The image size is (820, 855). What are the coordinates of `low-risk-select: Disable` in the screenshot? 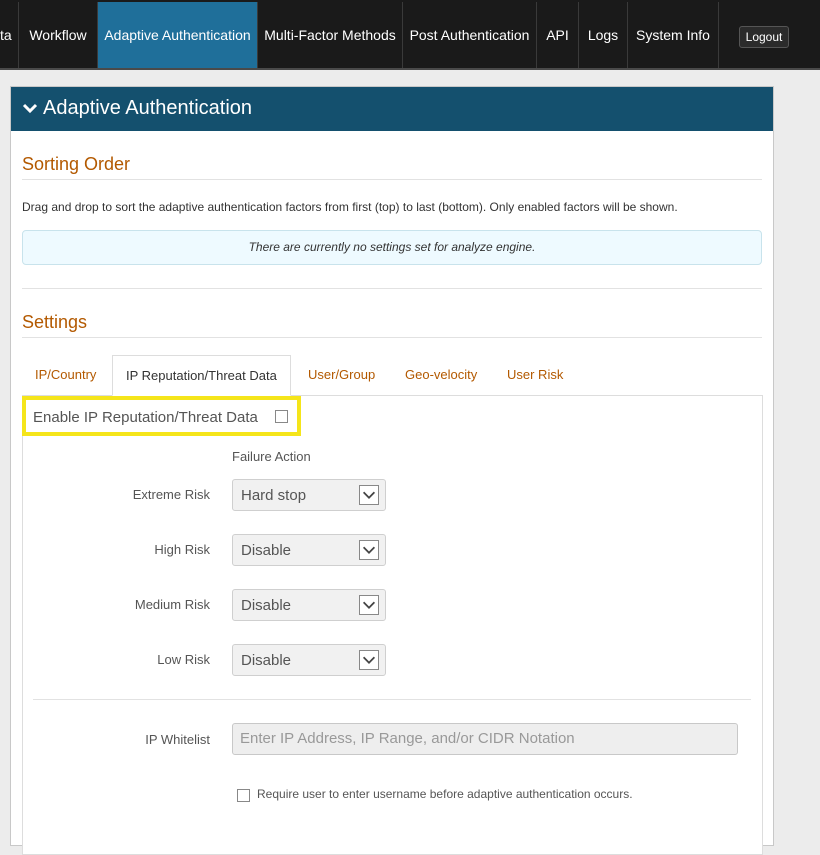 It's located at (309, 660).